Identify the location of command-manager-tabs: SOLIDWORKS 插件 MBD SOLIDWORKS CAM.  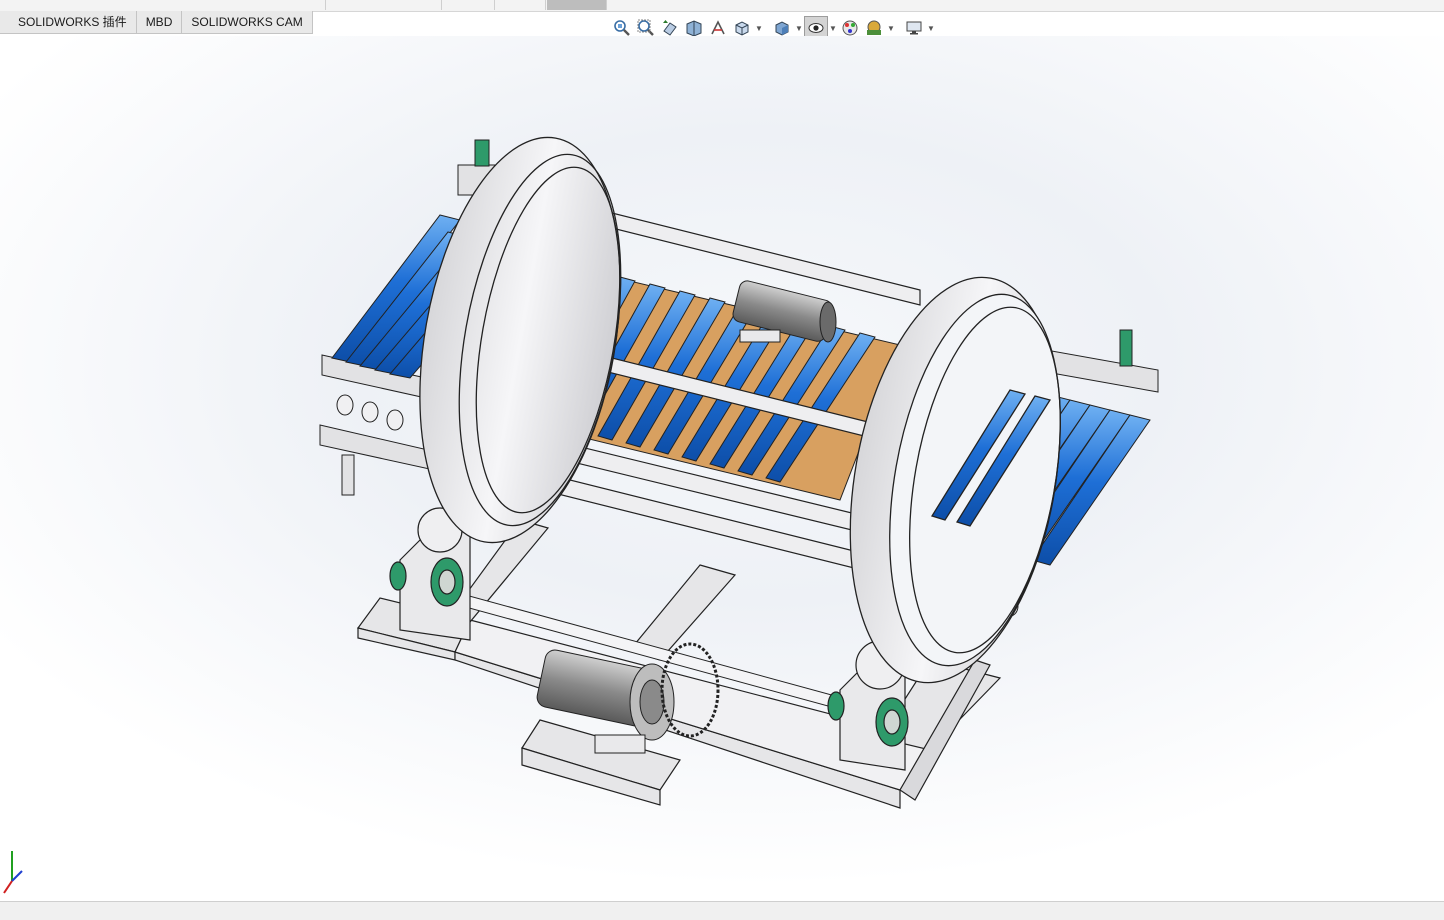
(156, 22).